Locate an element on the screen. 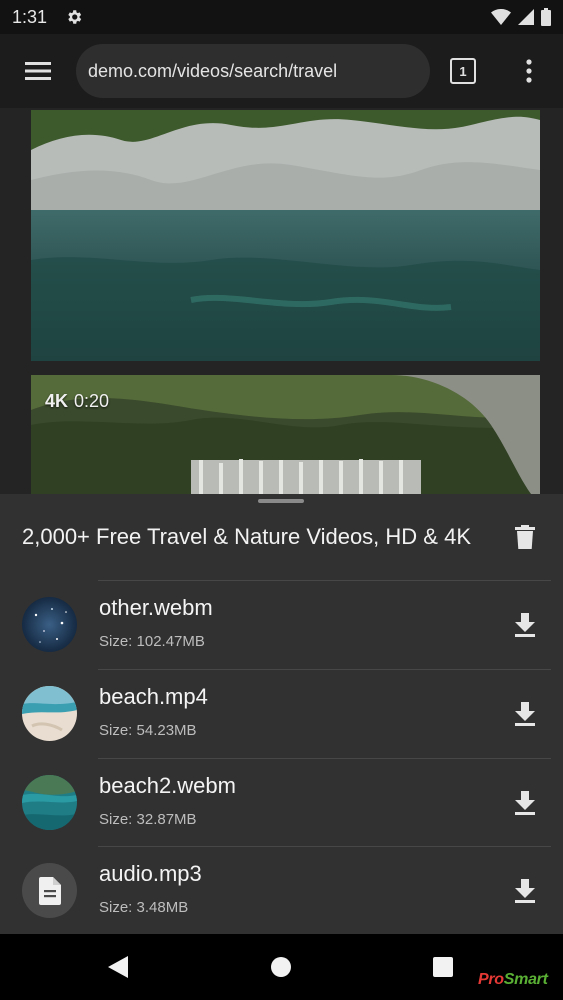 Image resolution: width=563 pixels, height=1000 pixels. video-duration: 0:20 is located at coordinates (92, 401).